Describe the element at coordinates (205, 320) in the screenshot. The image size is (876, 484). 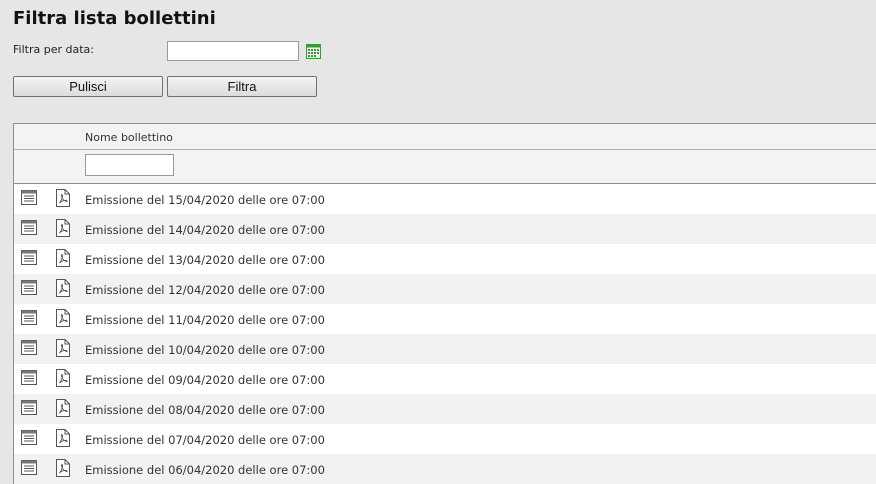
I see `bulletin-name: Emissione del 11/04/2020 delle ore 07:00` at that location.